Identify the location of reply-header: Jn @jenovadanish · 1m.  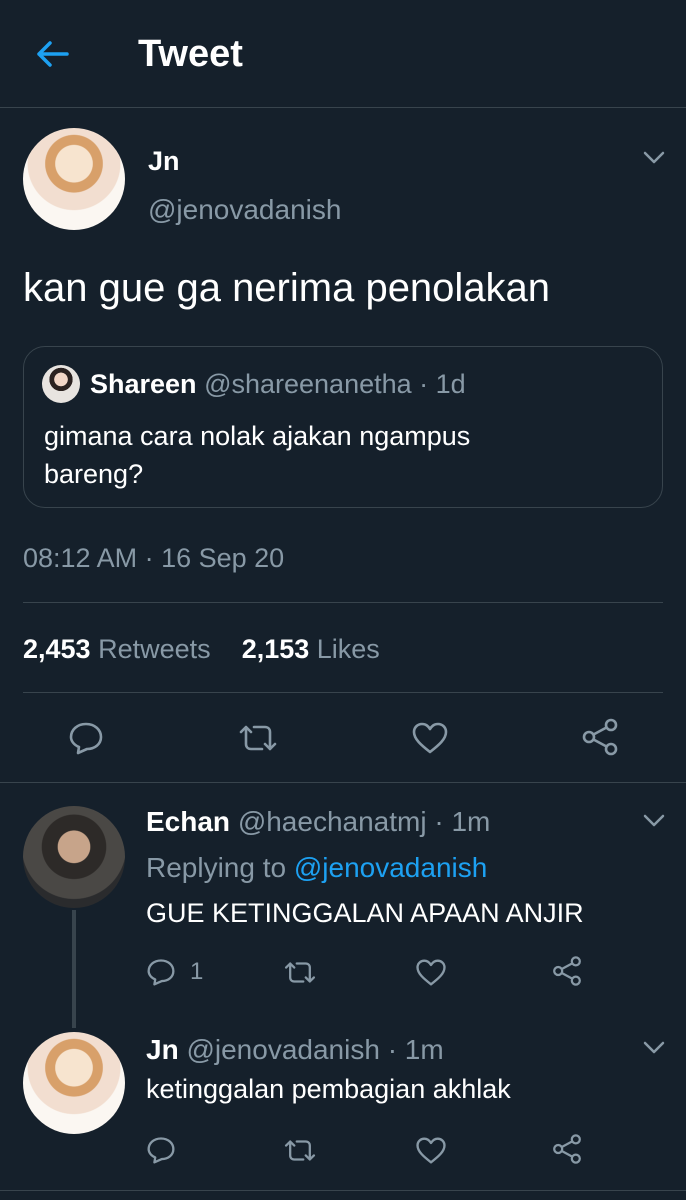
(295, 1050).